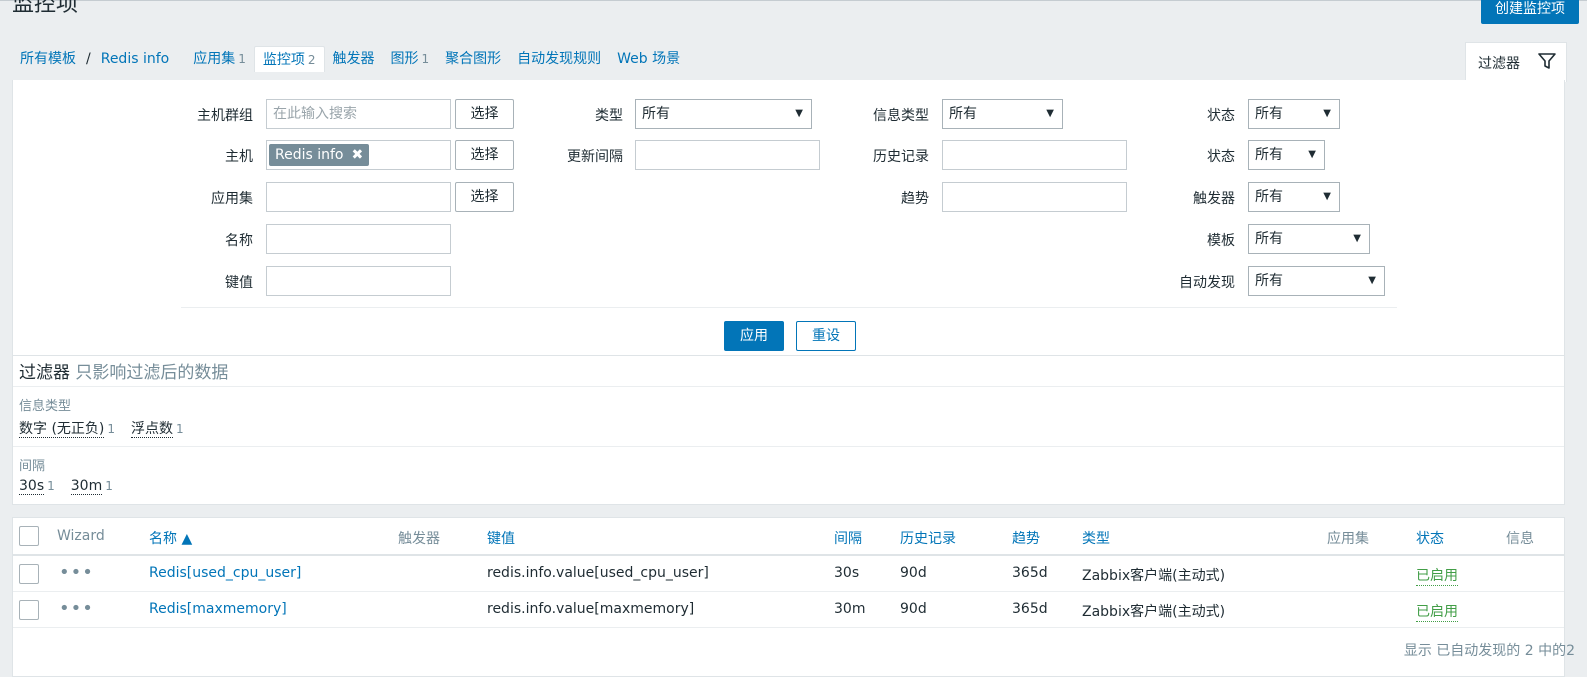 The height and width of the screenshot is (677, 1587). I want to click on tab-discovery-rules: 自动发现规则, so click(559, 59).